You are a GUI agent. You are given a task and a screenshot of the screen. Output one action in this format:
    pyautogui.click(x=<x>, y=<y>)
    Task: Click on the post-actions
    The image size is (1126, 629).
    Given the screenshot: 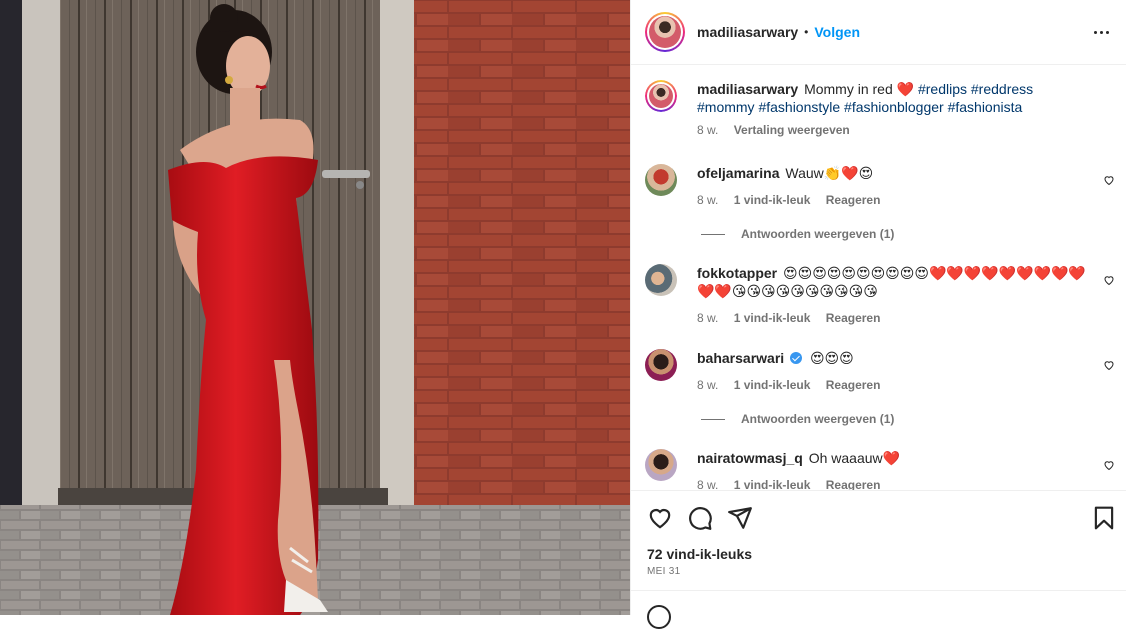 What is the action you would take?
    pyautogui.click(x=878, y=517)
    